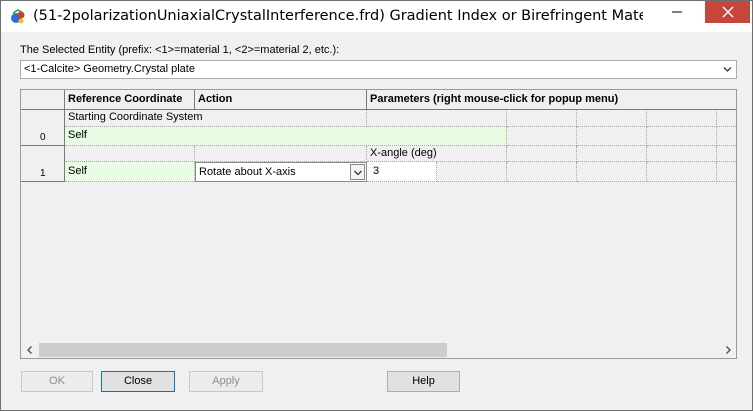 The width and height of the screenshot is (753, 411). What do you see at coordinates (728, 350) in the screenshot?
I see `scroll-right-icon` at bounding box center [728, 350].